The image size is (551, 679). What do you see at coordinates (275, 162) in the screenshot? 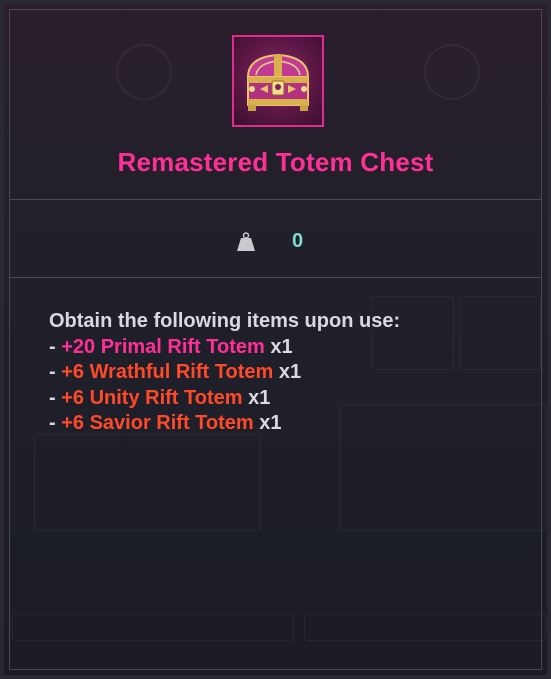
I see `item-name: Remastered Totem Chest` at bounding box center [275, 162].